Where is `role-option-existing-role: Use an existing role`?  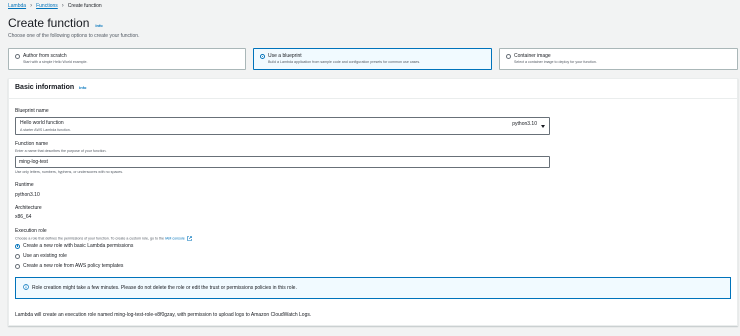
role-option-existing-role: Use an existing role is located at coordinates (41, 256).